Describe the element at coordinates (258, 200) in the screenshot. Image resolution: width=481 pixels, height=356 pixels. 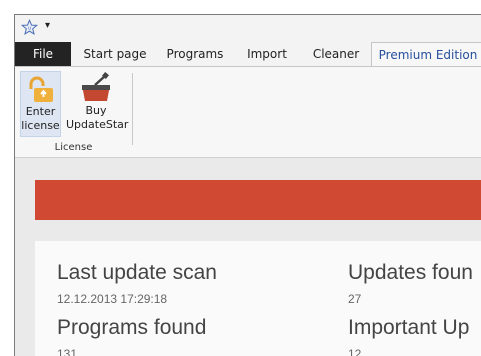
I see `status-banner` at that location.